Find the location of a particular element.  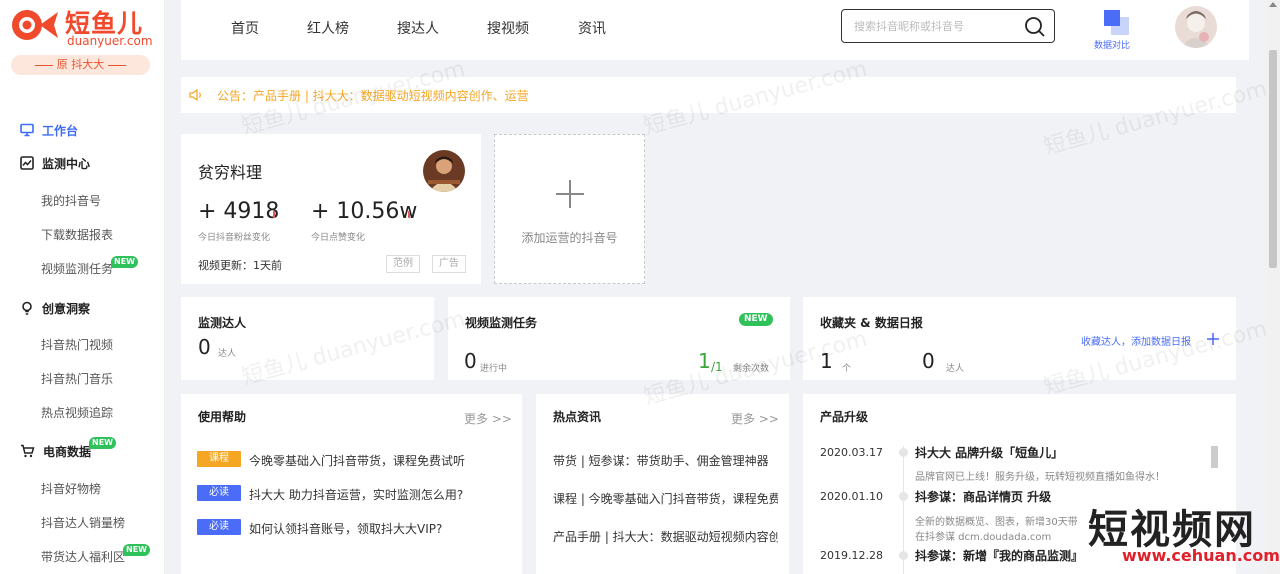

monitor-unit: 达人 is located at coordinates (227, 354).